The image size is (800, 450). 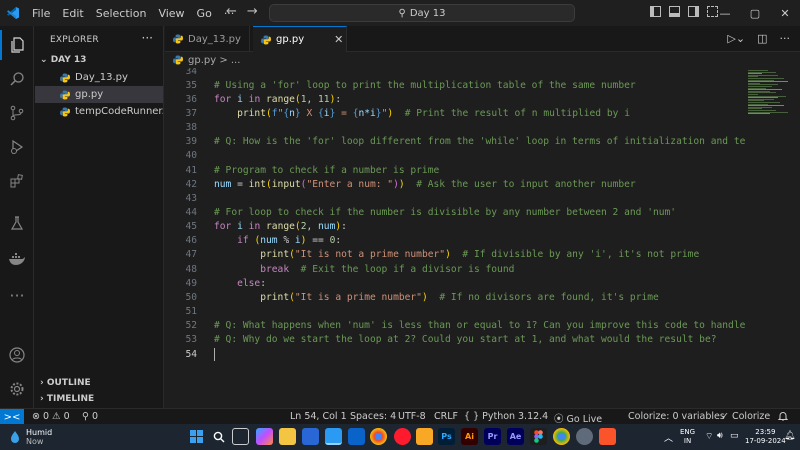 What do you see at coordinates (720, 436) in the screenshot?
I see `volume-icon: 🔊︎` at bounding box center [720, 436].